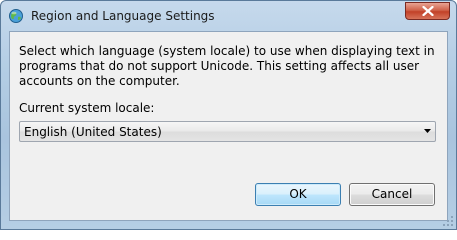 The width and height of the screenshot is (457, 240). Describe the element at coordinates (228, 16) in the screenshot. I see `title-bar: Region and Language Settings` at that location.